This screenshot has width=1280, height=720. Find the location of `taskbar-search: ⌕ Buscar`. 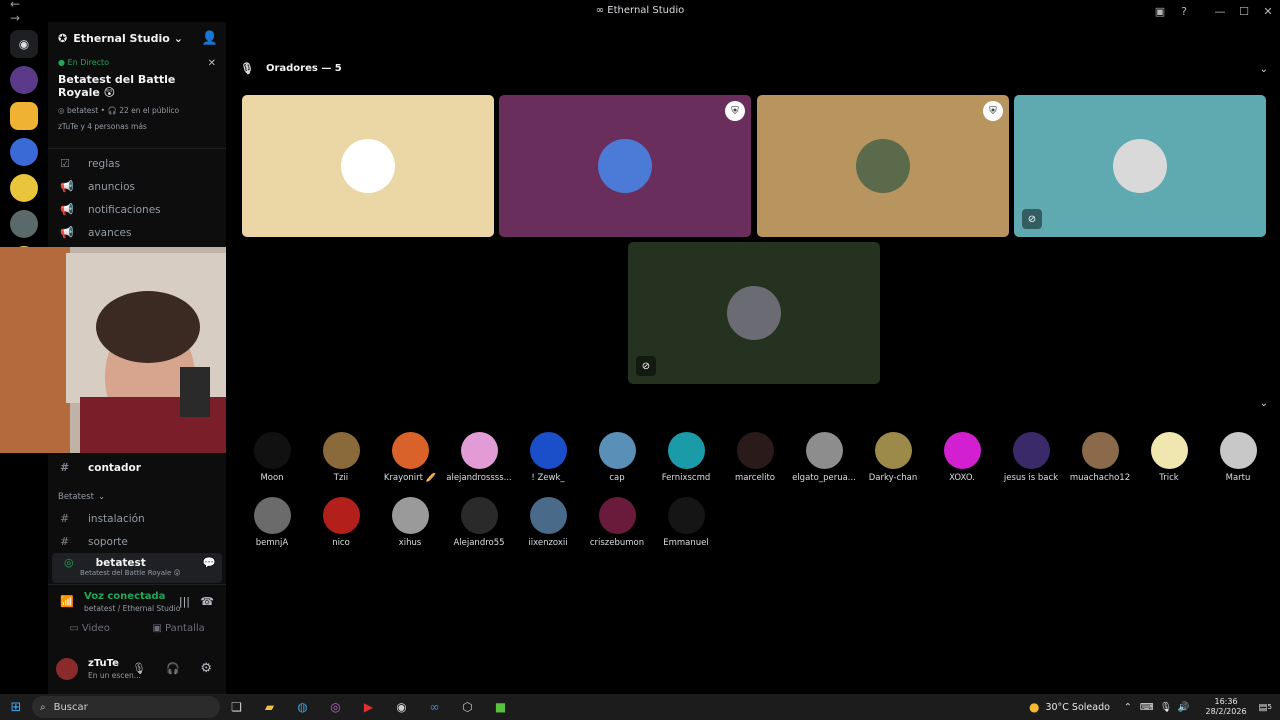

taskbar-search: ⌕ Buscar is located at coordinates (126, 707).